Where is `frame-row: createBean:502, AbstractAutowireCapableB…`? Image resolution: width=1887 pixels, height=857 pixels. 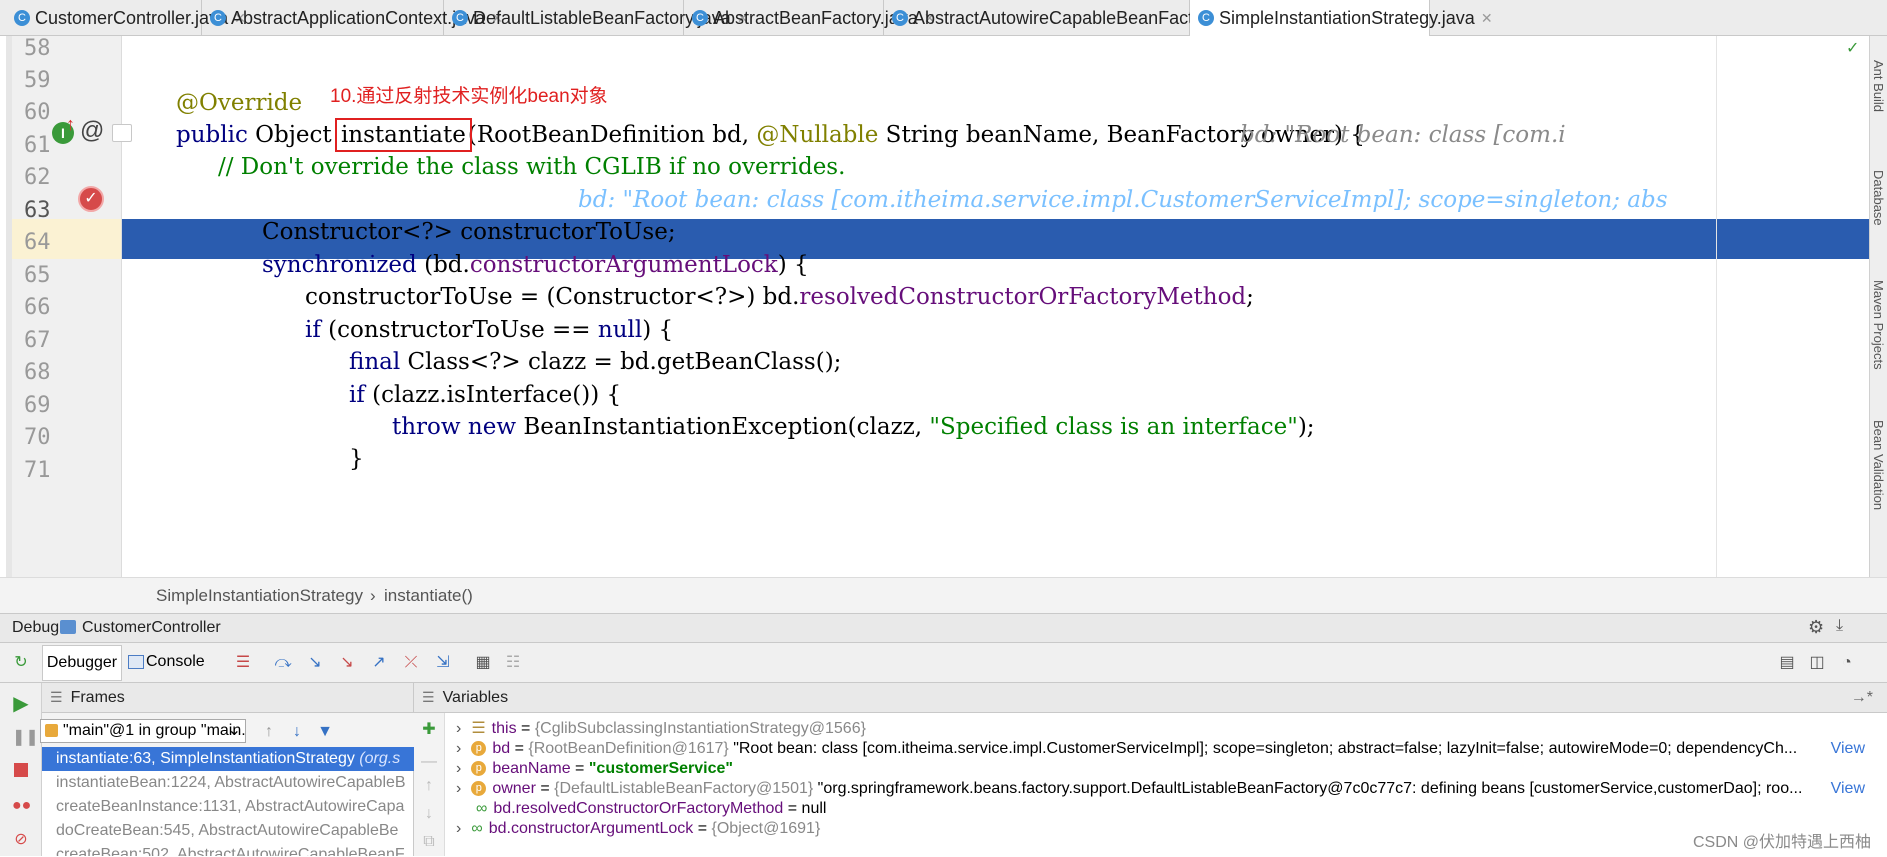 frame-row: createBean:502, AbstractAutowireCapableB… is located at coordinates (228, 849).